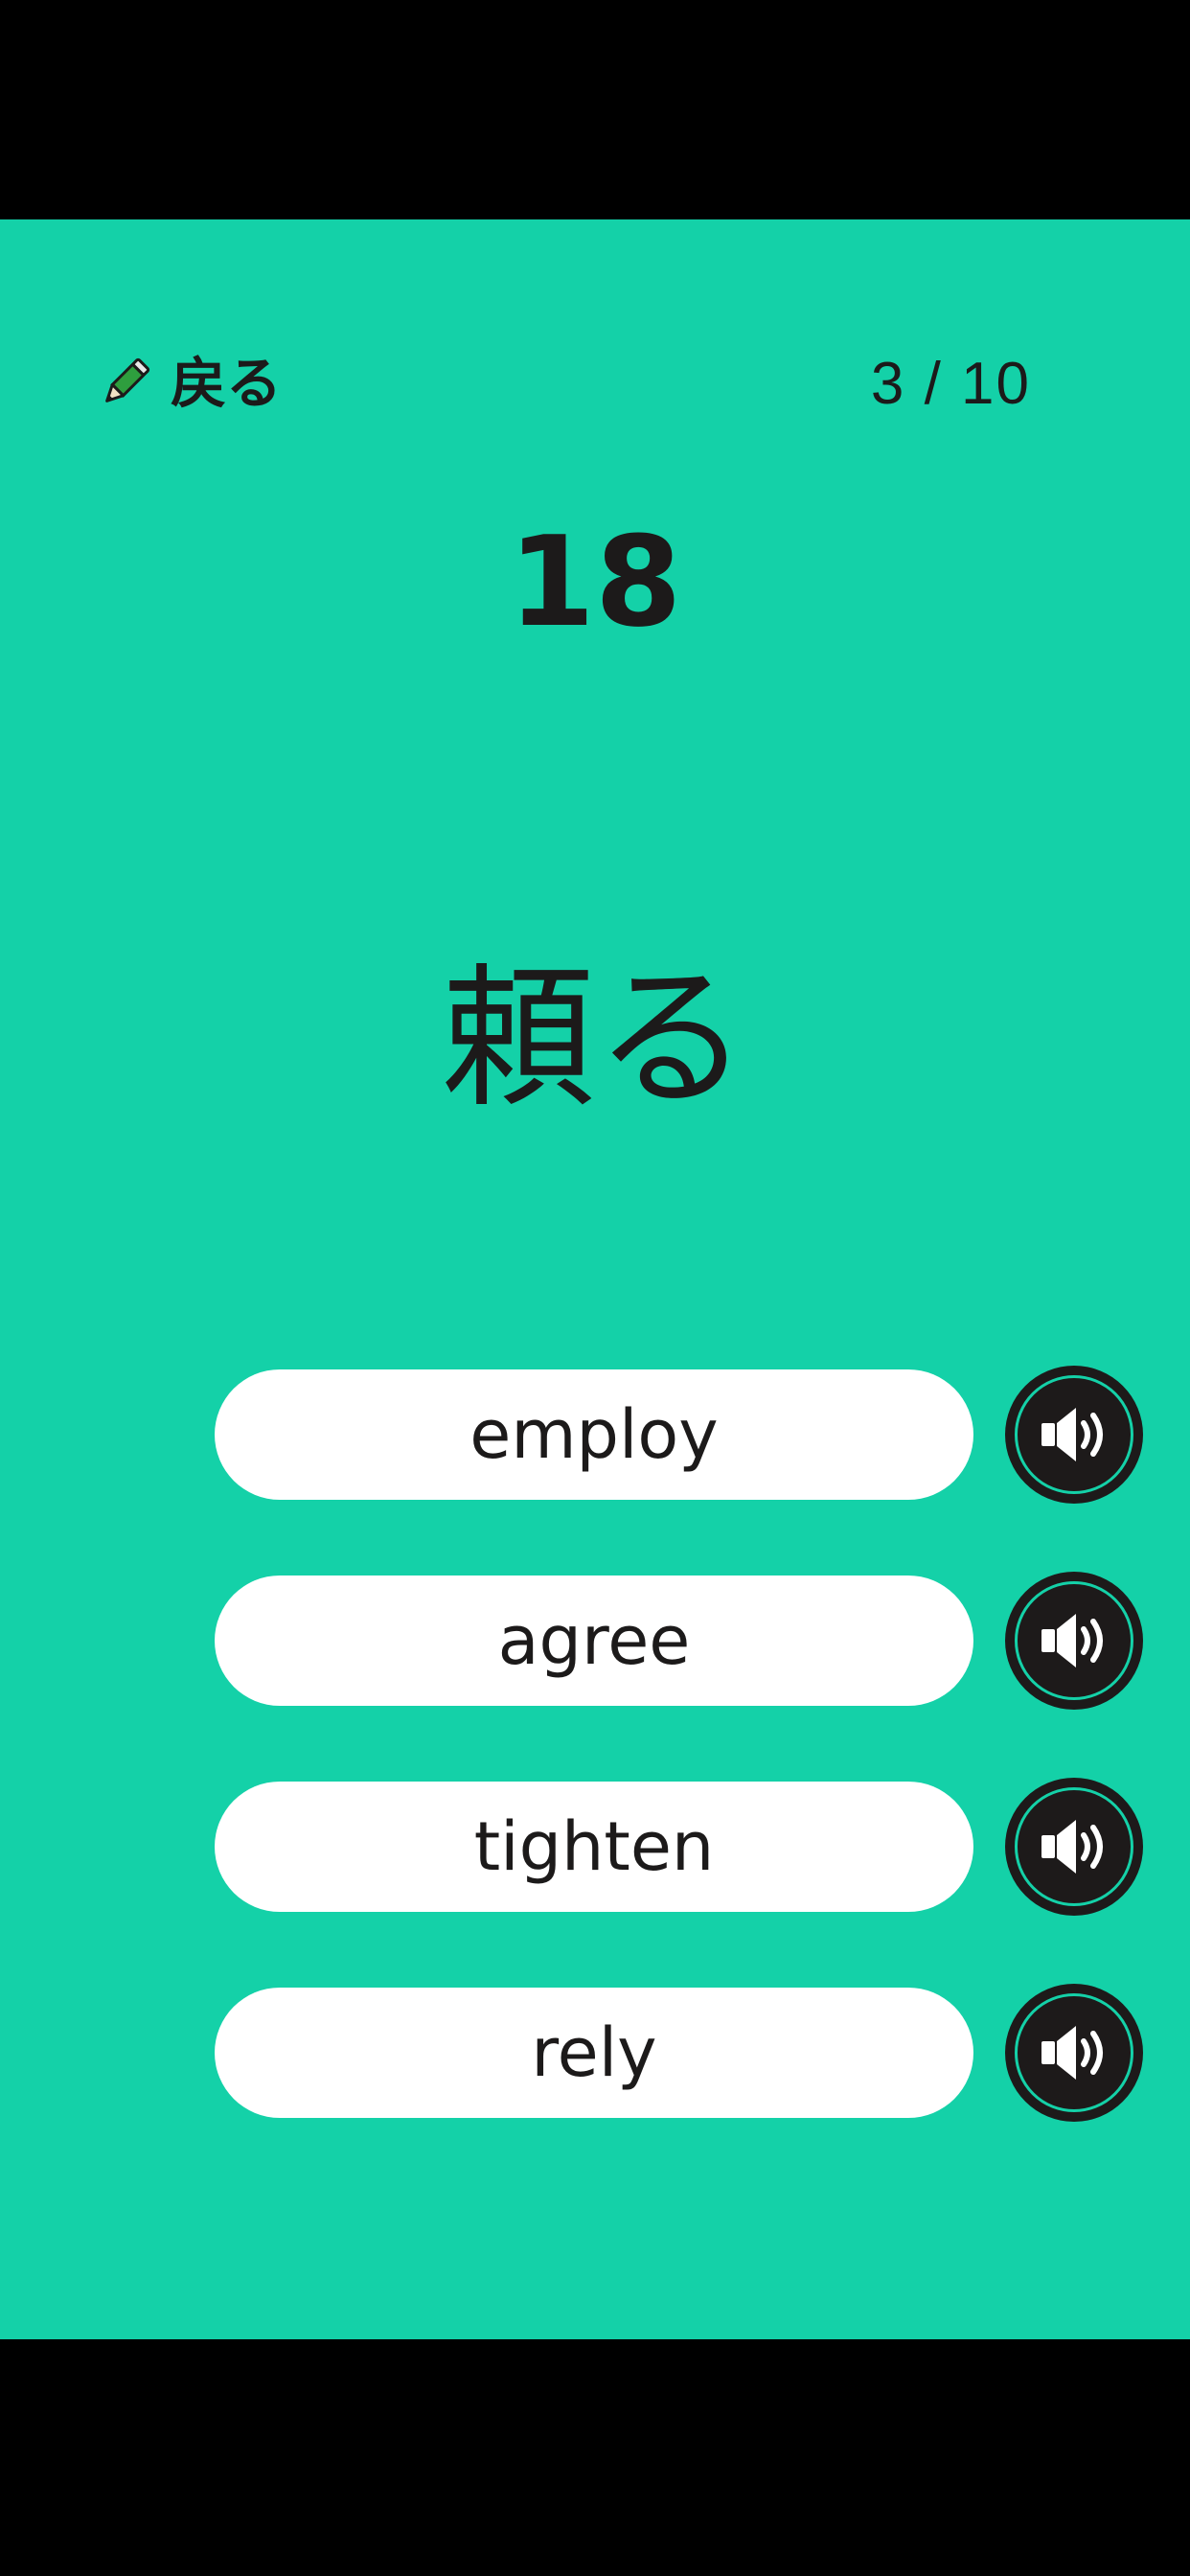  Describe the element at coordinates (128, 379) in the screenshot. I see `pencil-icon` at that location.